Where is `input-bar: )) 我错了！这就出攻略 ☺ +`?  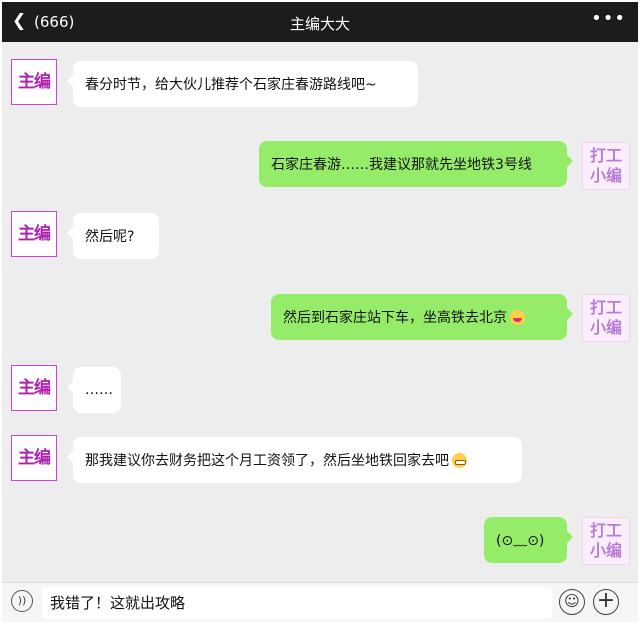 input-bar: )) 我错了！这就出攻略 ☺ + is located at coordinates (320, 602).